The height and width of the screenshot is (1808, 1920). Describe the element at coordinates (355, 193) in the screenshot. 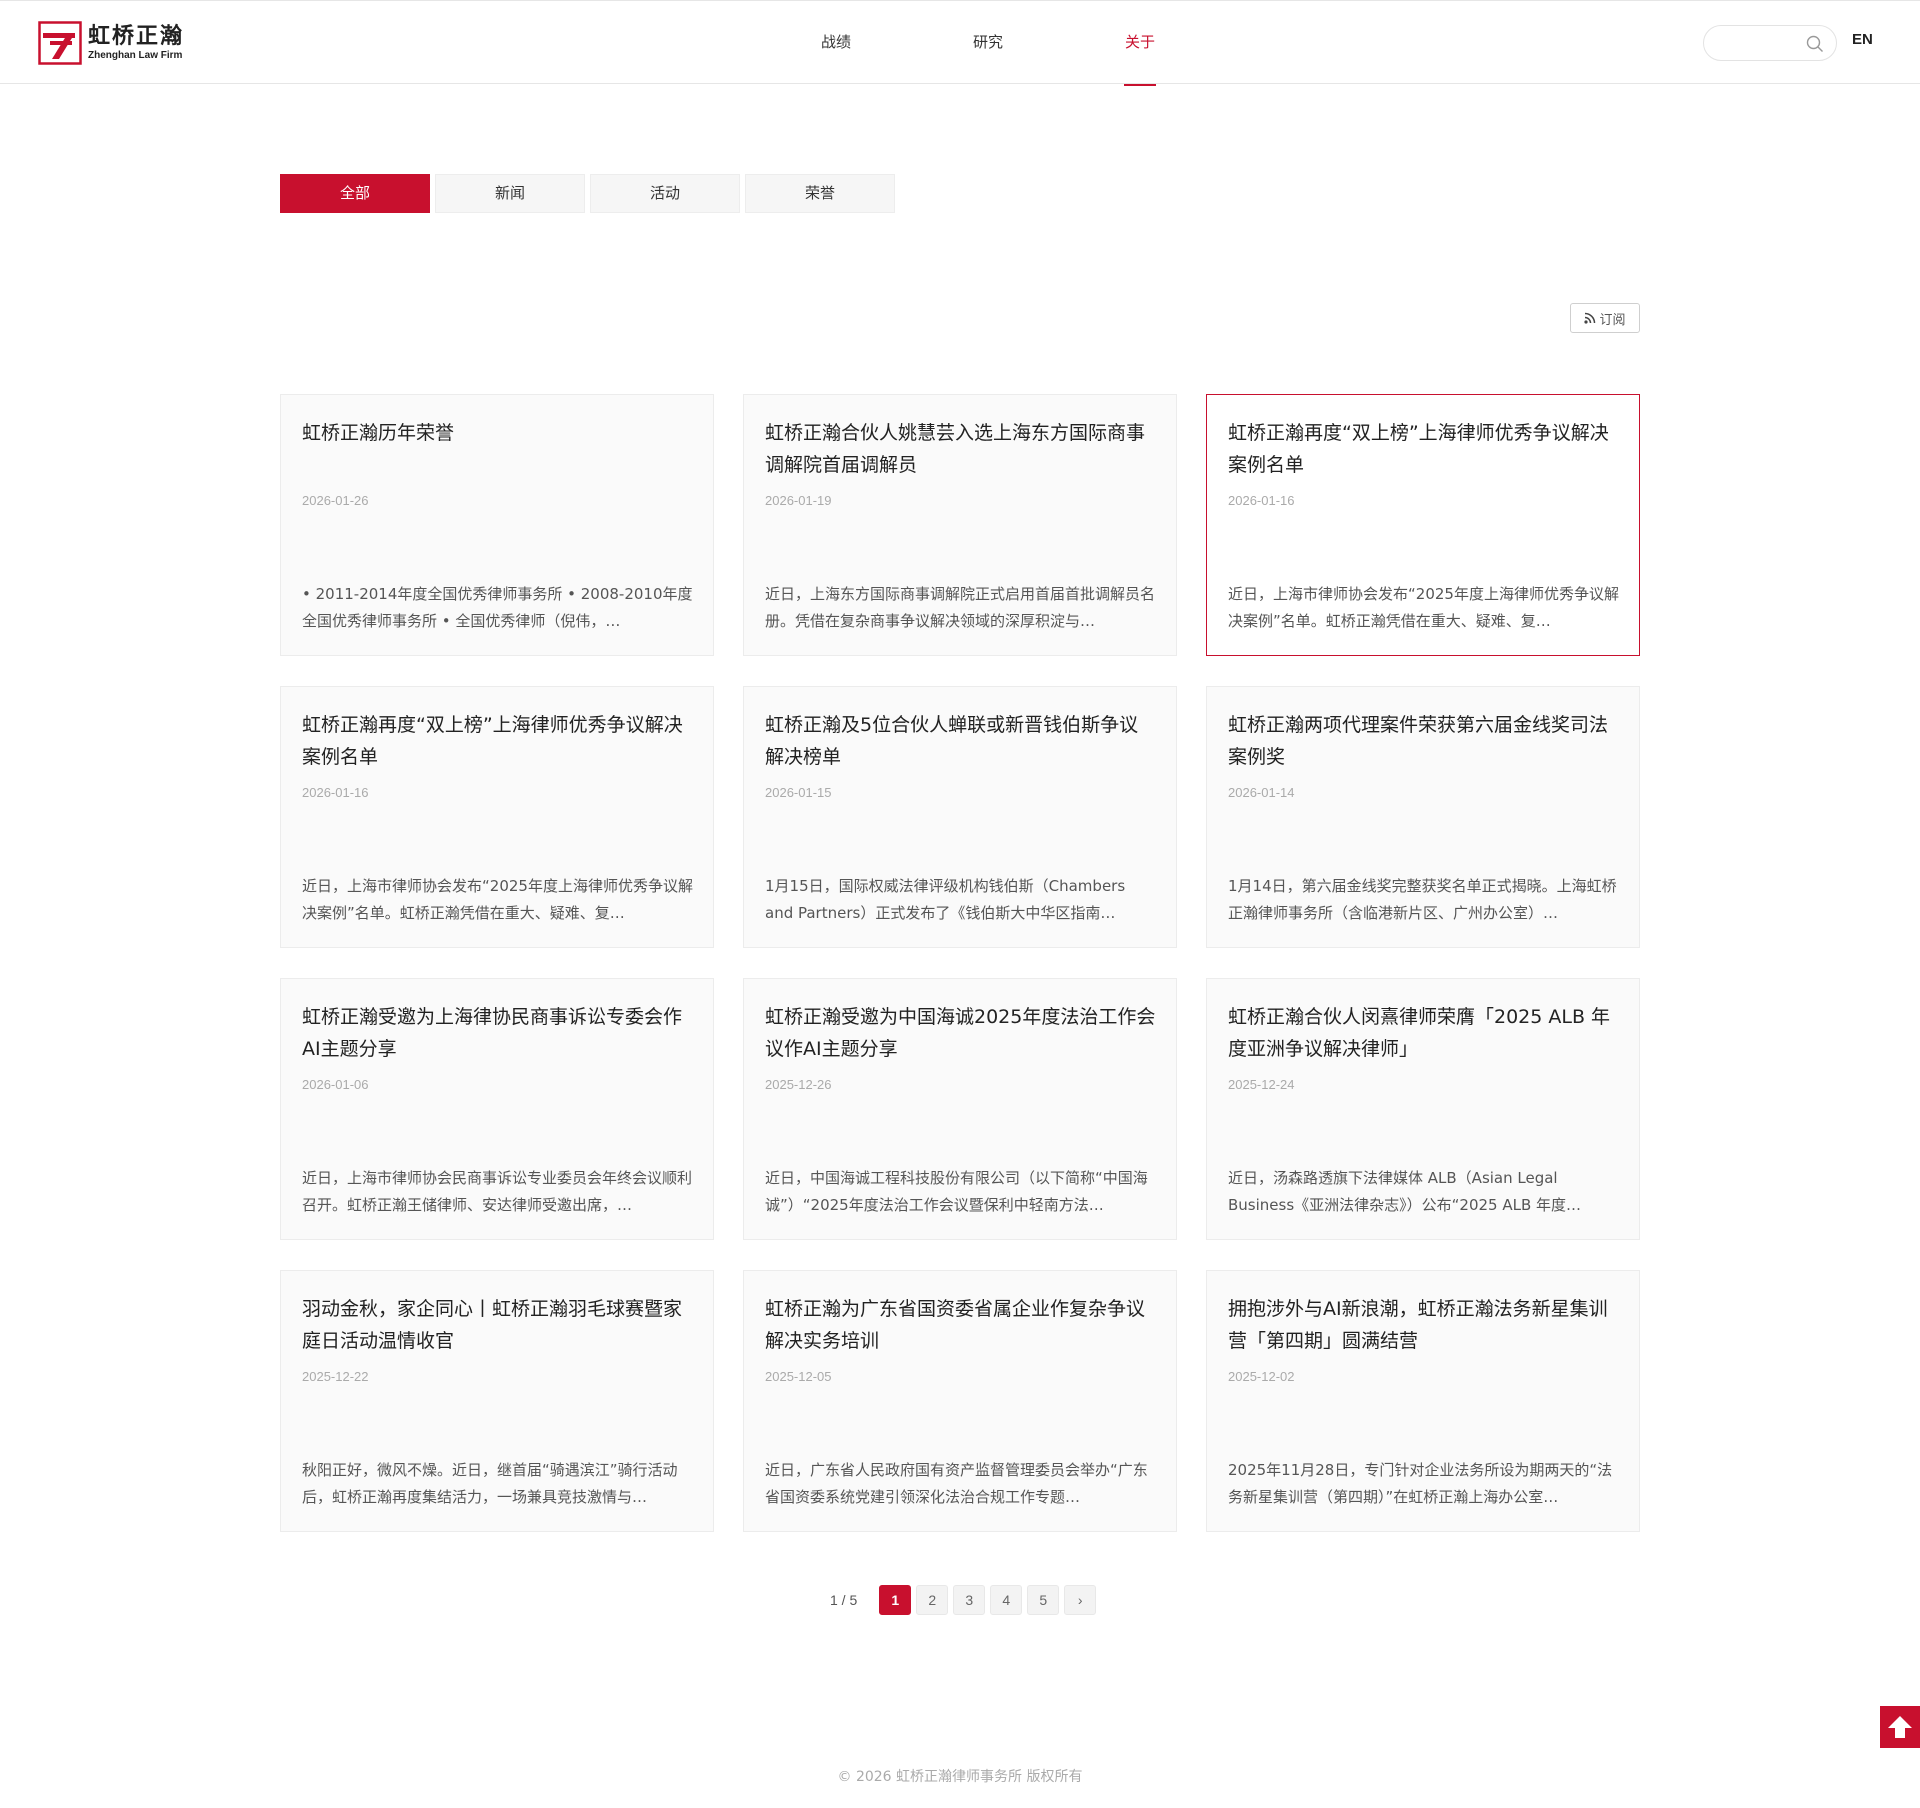

I see `tab-all: 全部` at that location.